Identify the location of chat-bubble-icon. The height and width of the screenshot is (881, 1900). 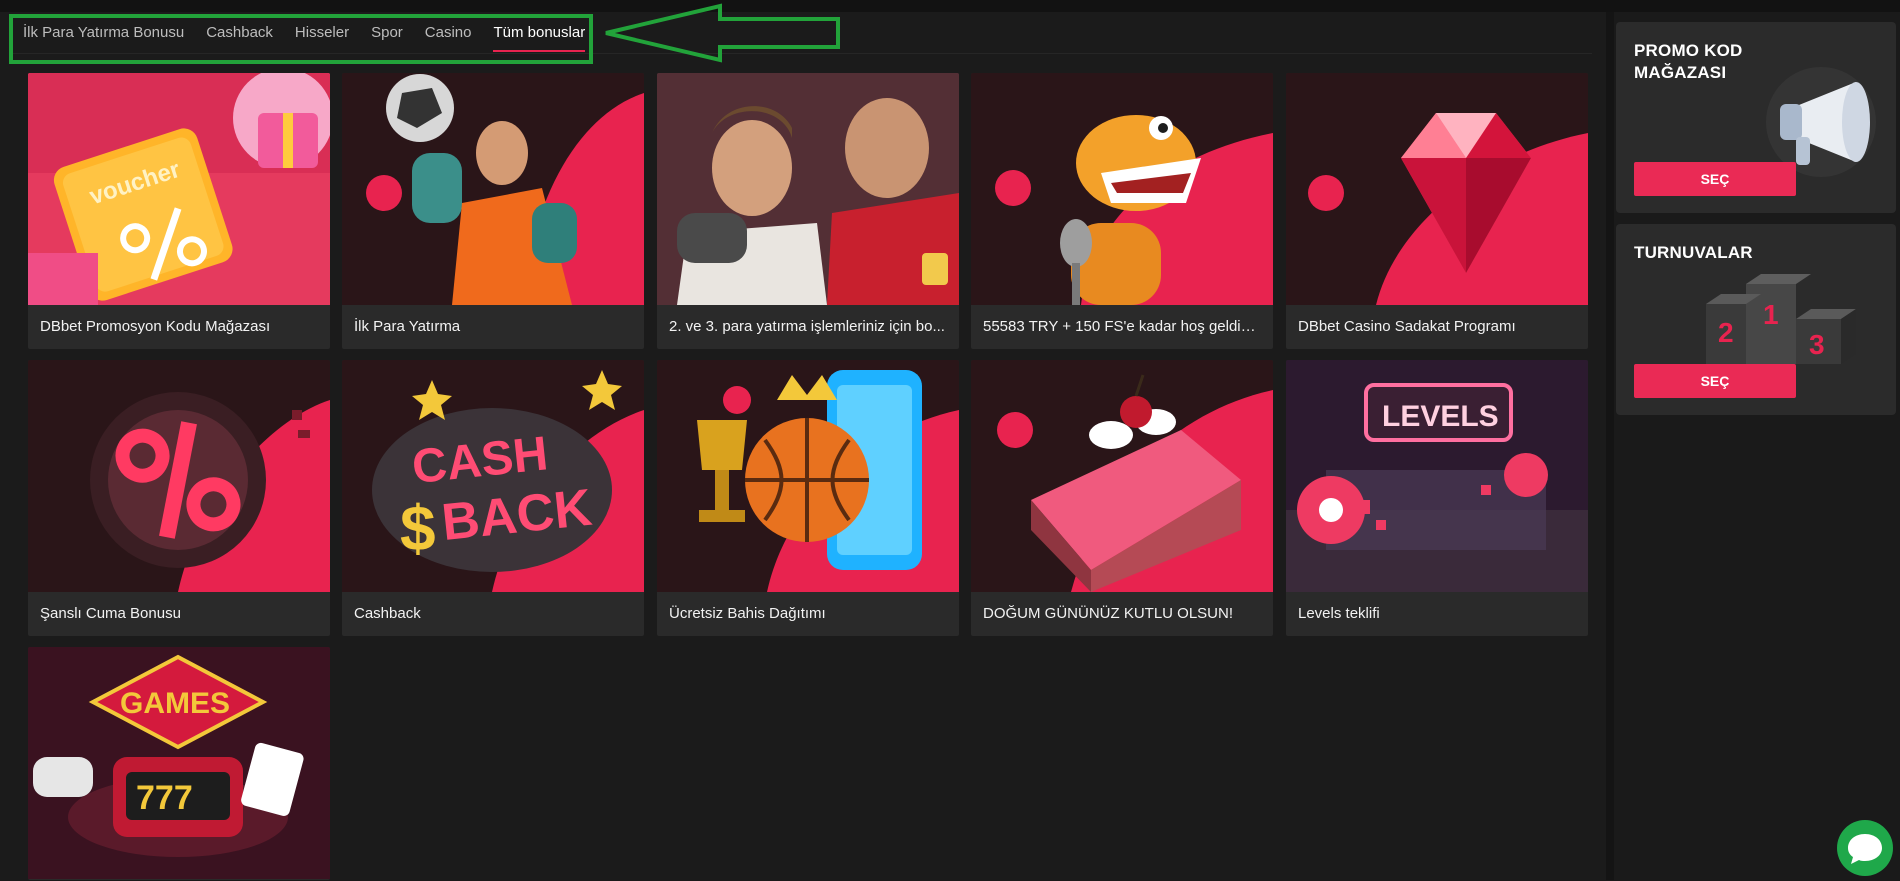
(1865, 849).